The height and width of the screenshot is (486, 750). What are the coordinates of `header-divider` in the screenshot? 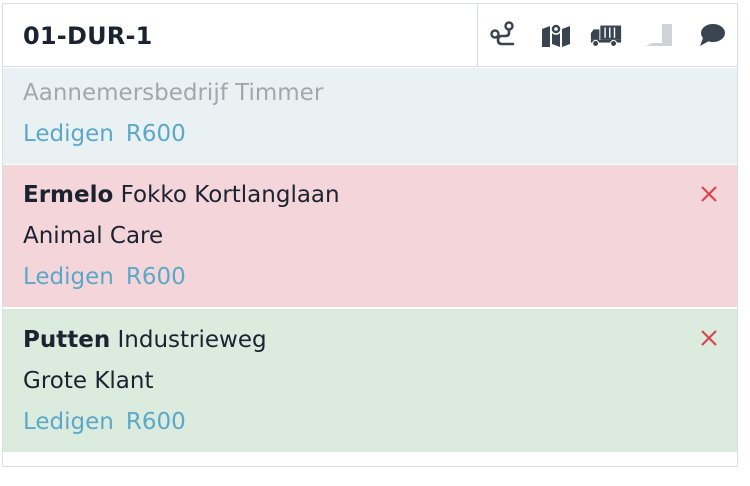 It's located at (477, 35).